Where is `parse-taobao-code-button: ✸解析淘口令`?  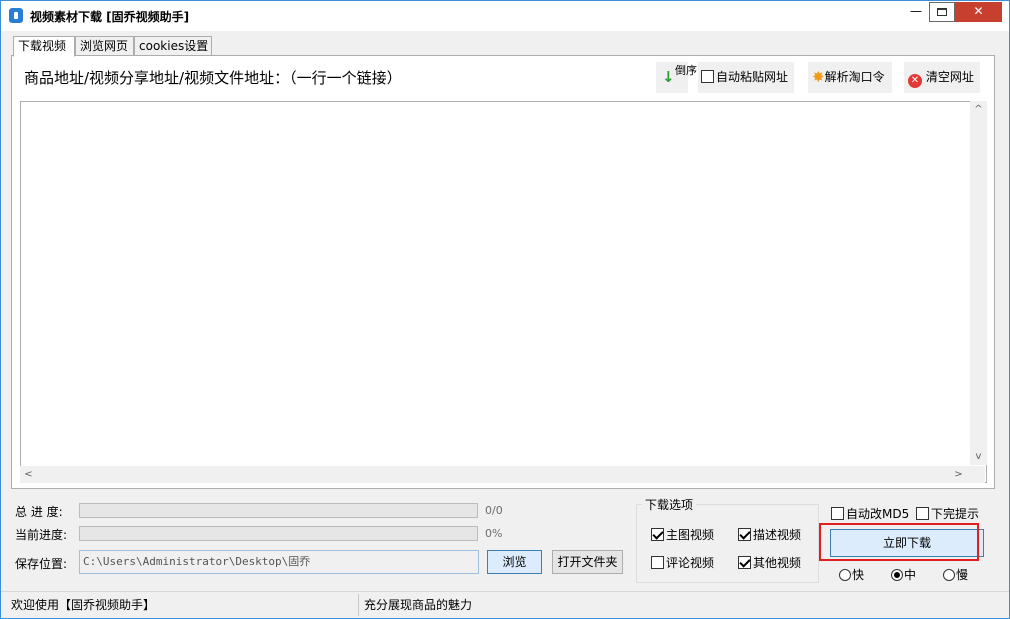
parse-taobao-code-button: ✸解析淘口令 is located at coordinates (850, 77).